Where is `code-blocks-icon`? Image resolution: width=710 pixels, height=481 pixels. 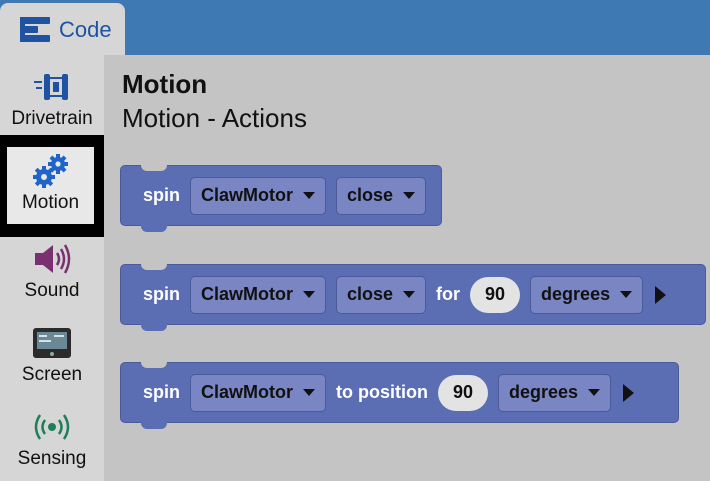 code-blocks-icon is located at coordinates (35, 30).